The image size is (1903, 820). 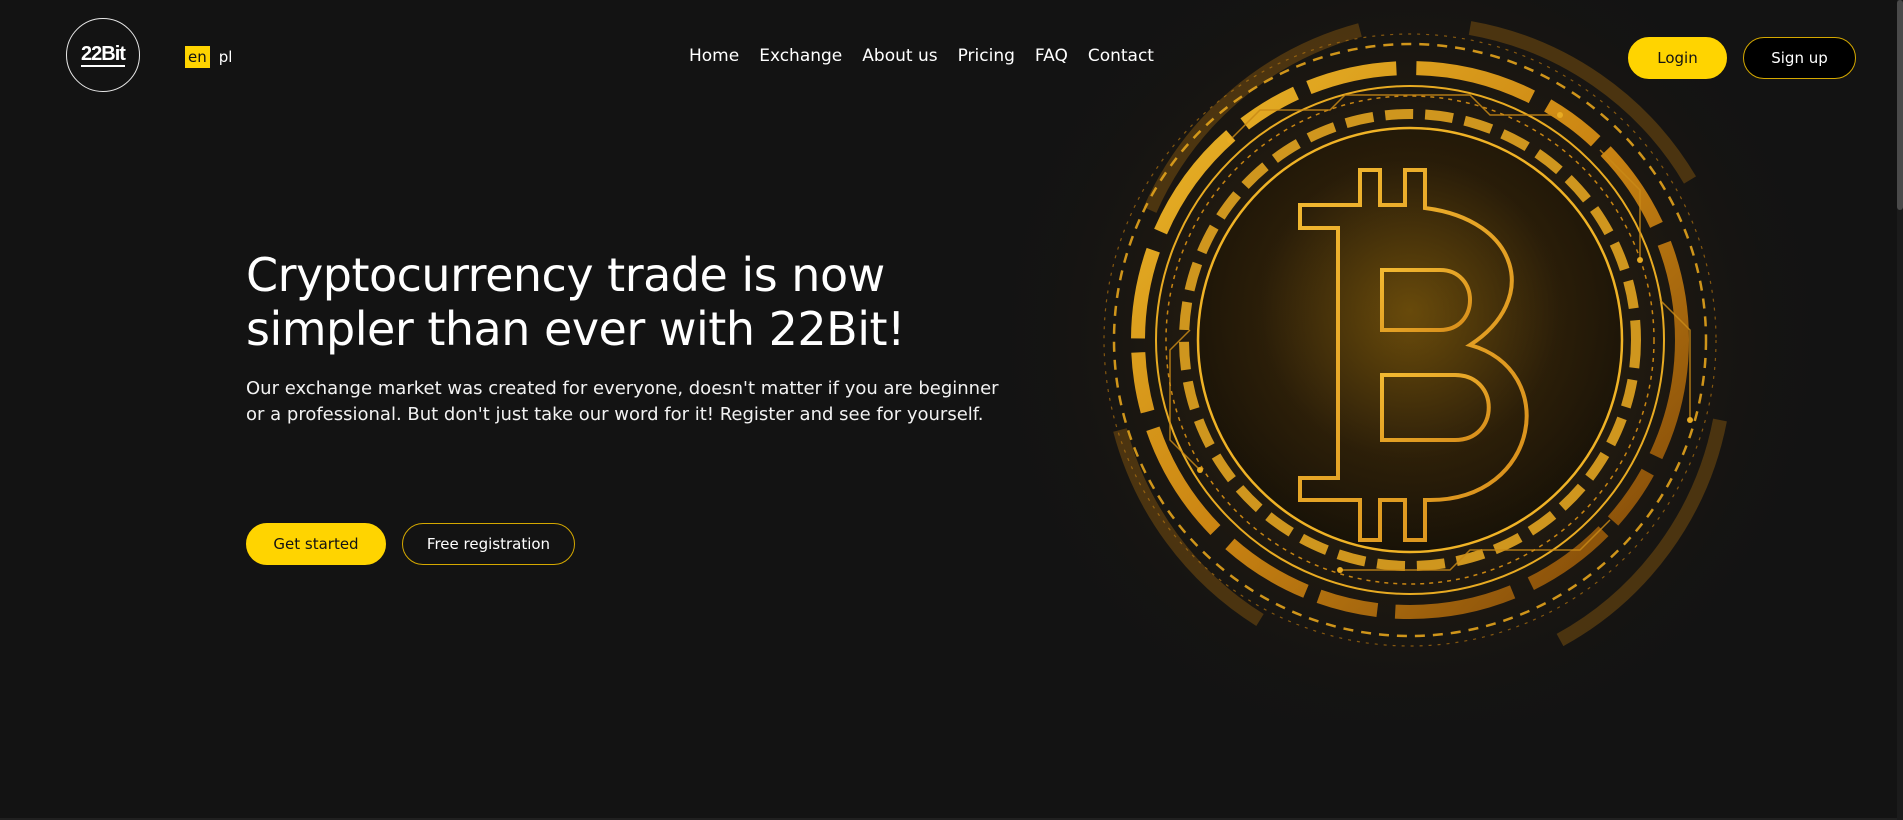 I want to click on nav-about-us: About us, so click(x=899, y=56).